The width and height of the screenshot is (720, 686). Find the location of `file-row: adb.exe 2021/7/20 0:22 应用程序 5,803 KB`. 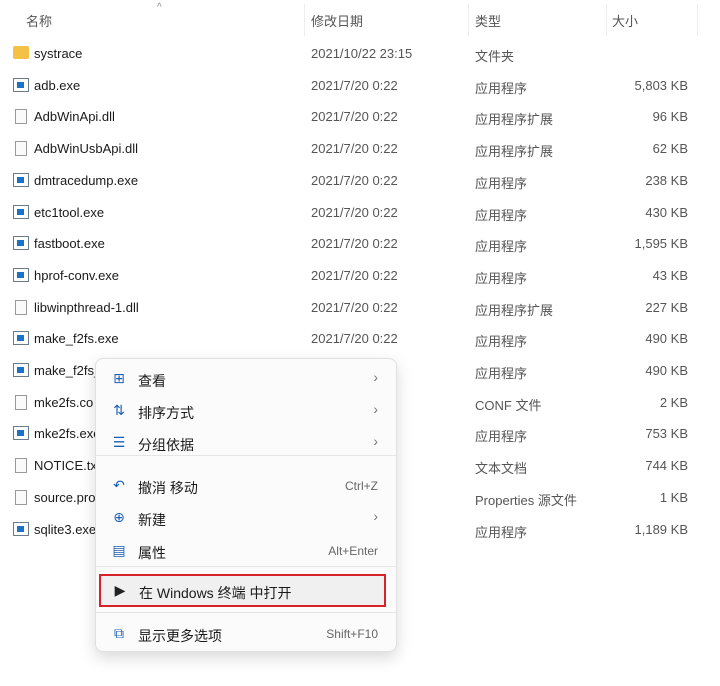

file-row: adb.exe 2021/7/20 0:22 应用程序 5,803 KB is located at coordinates (360, 85).